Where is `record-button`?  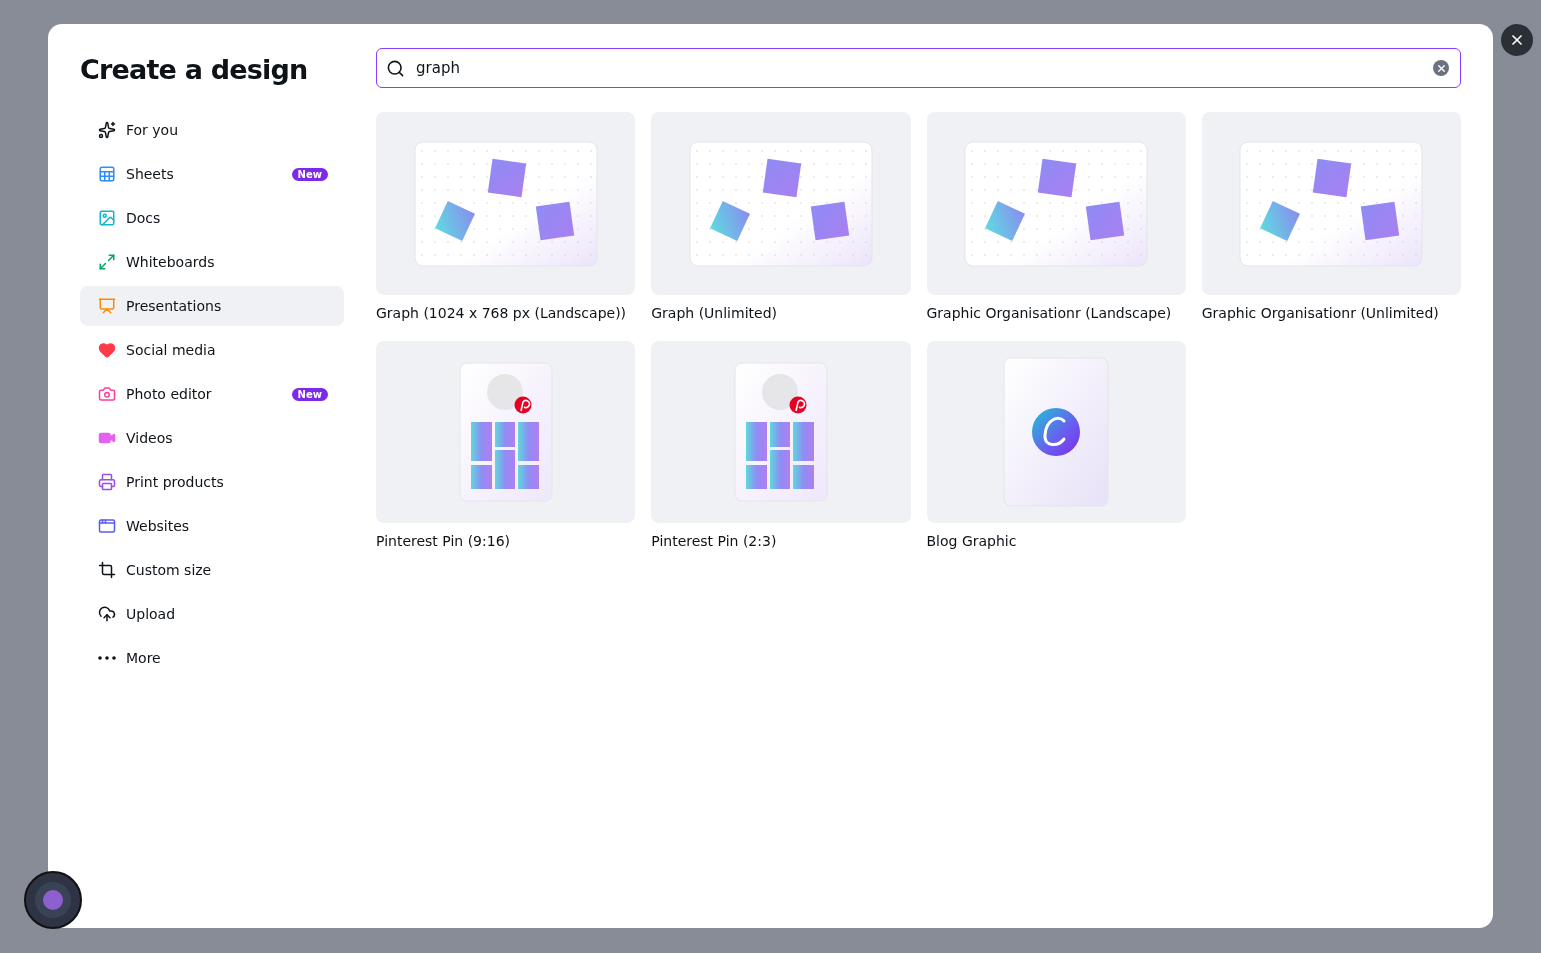 record-button is located at coordinates (53, 900).